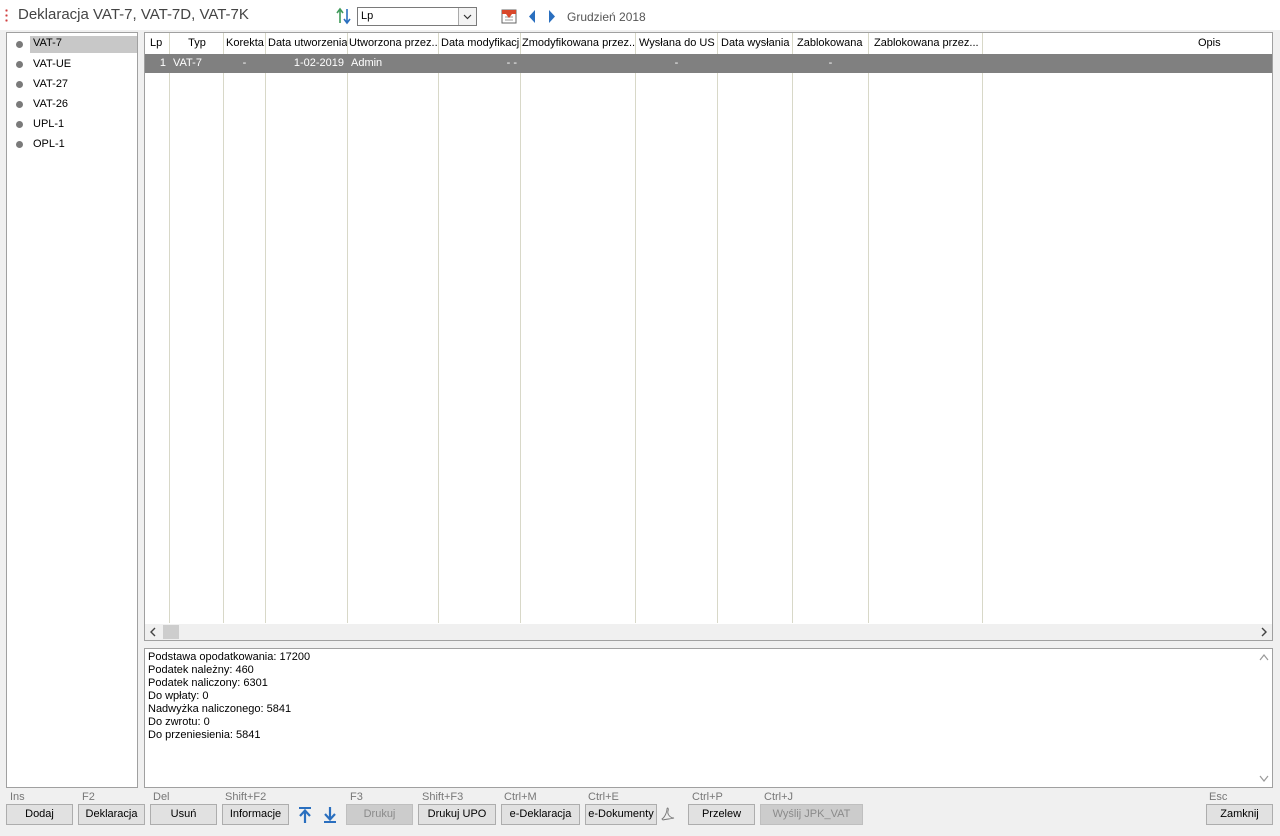  Describe the element at coordinates (17, 797) in the screenshot. I see `shortcut-hint-dodaj: Ins` at that location.